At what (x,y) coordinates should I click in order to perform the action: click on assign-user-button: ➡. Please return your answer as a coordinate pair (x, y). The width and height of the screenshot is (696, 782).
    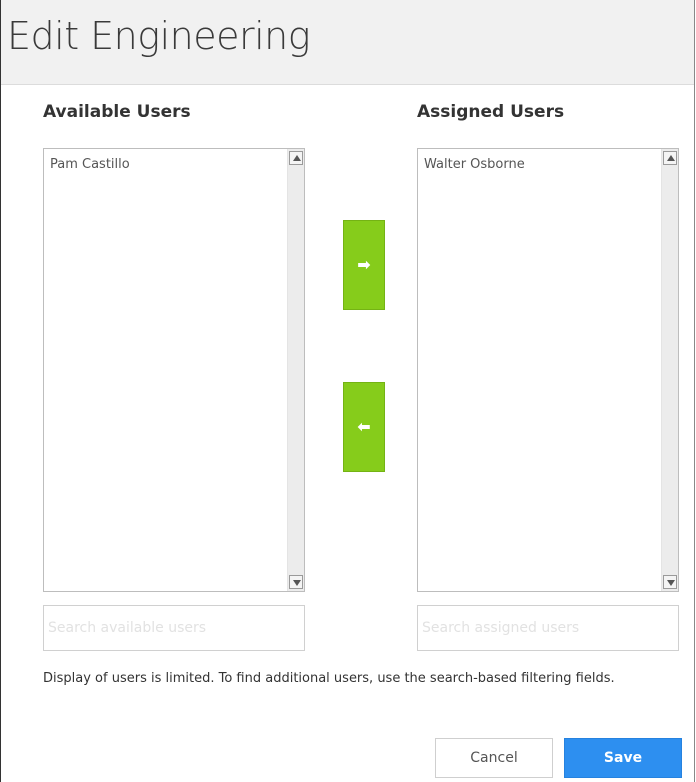
    Looking at the image, I should click on (364, 265).